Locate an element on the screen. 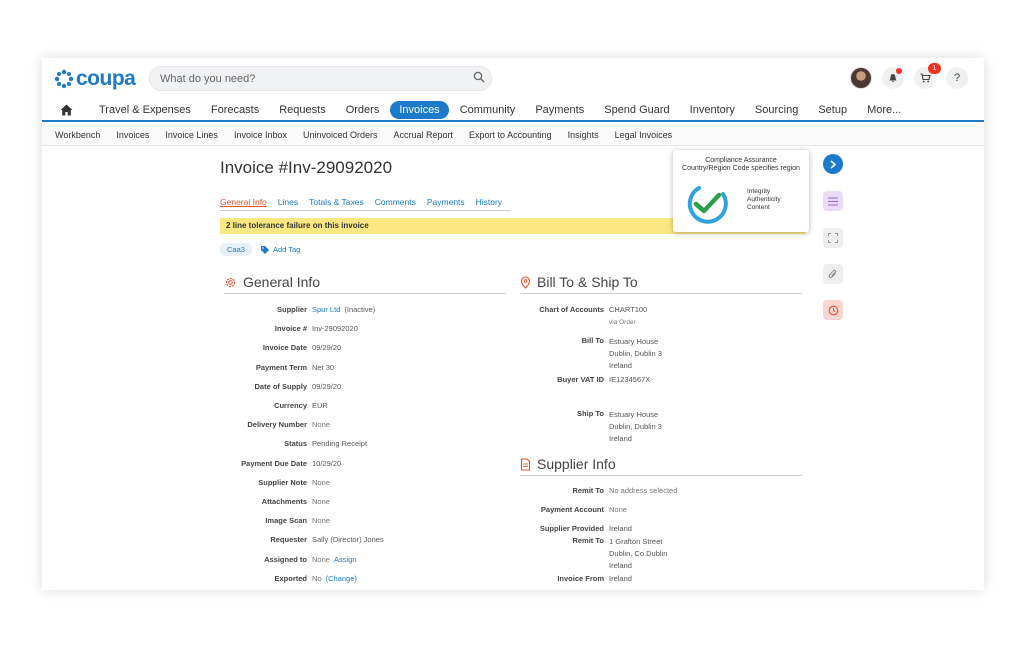 The image size is (1024, 649). coupa-logo-icon is located at coordinates (64, 79).